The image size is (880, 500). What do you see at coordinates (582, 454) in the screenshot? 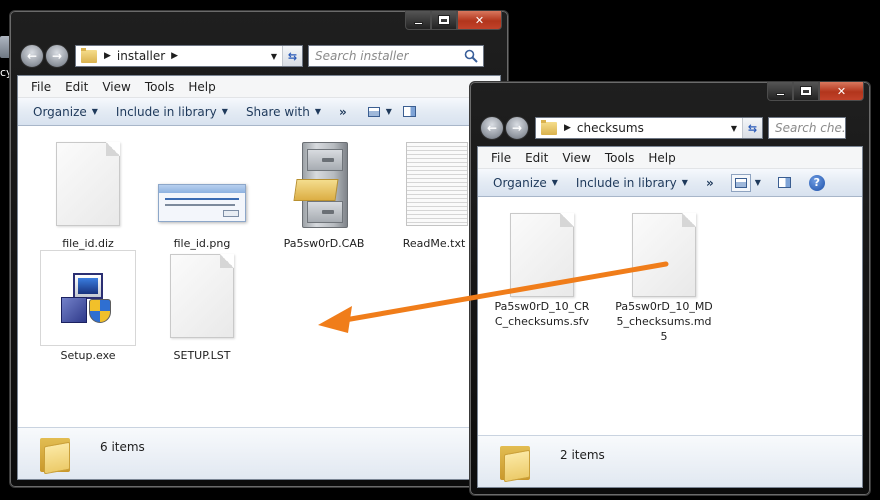
I see `item-count: 2 items` at bounding box center [582, 454].